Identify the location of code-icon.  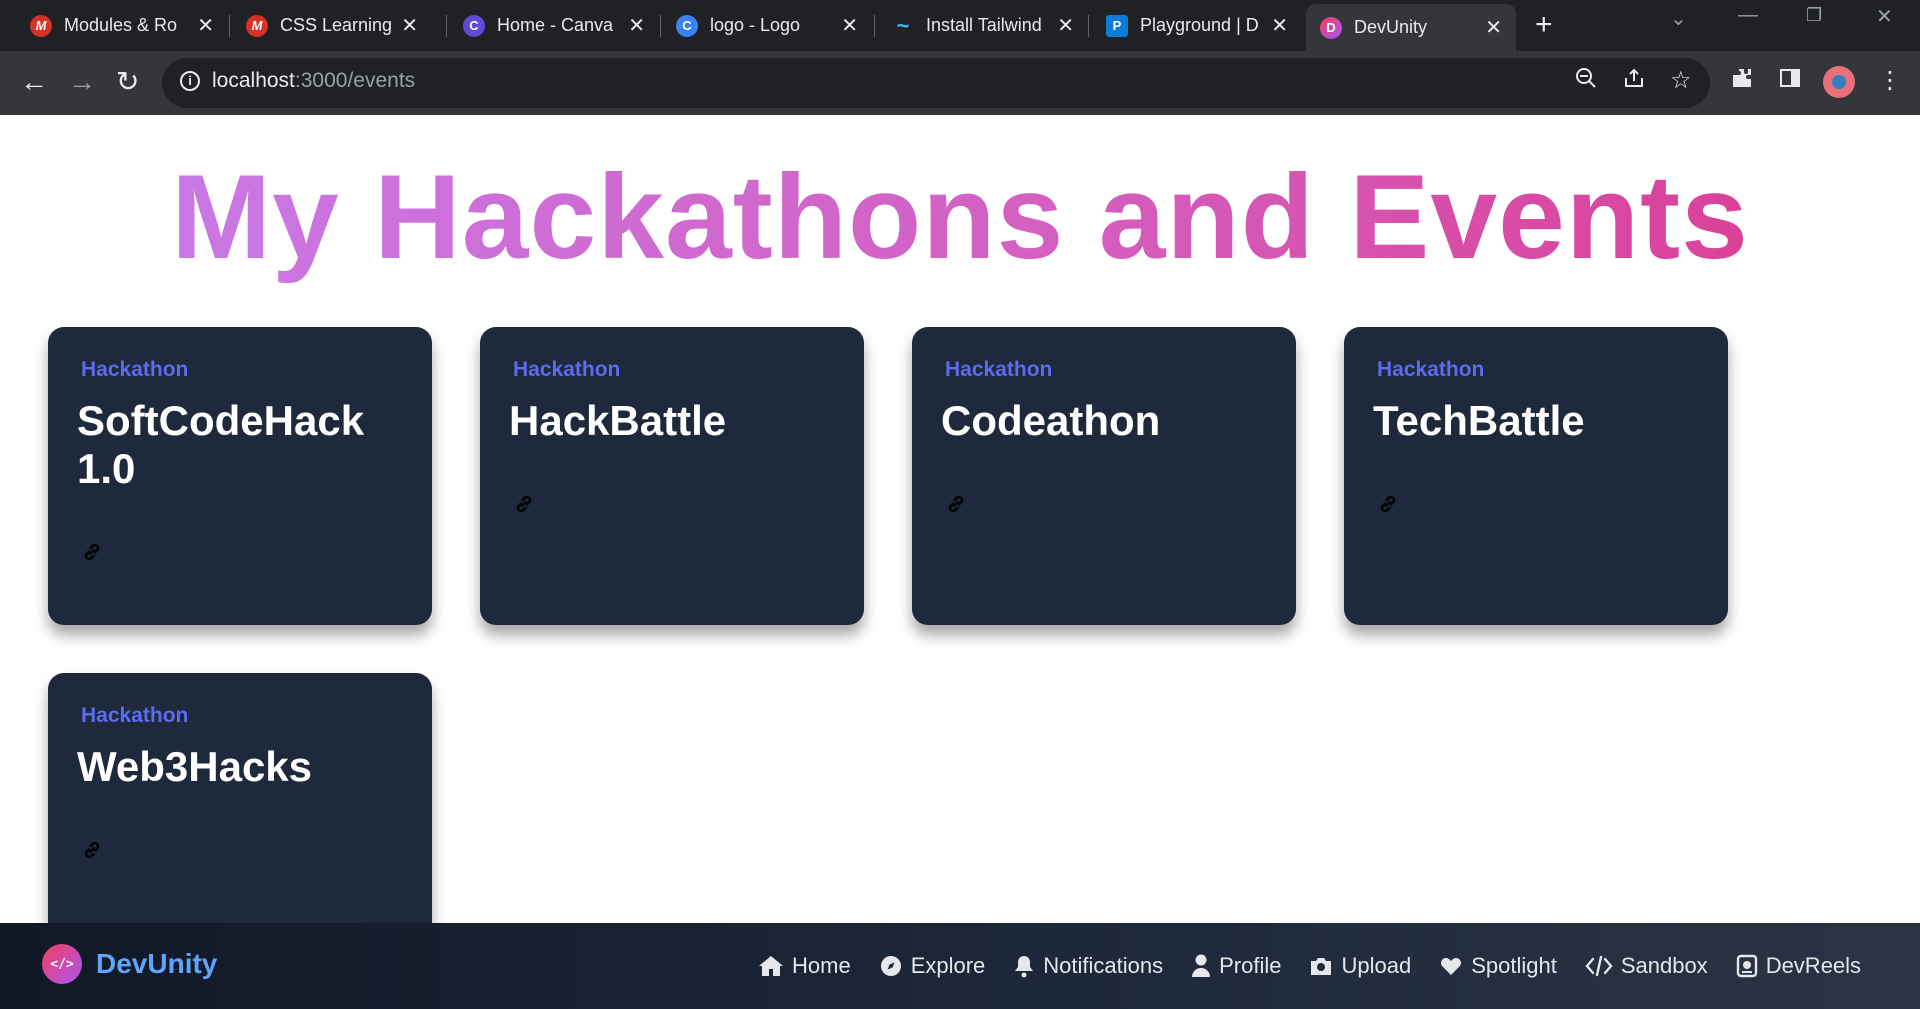
(1599, 966).